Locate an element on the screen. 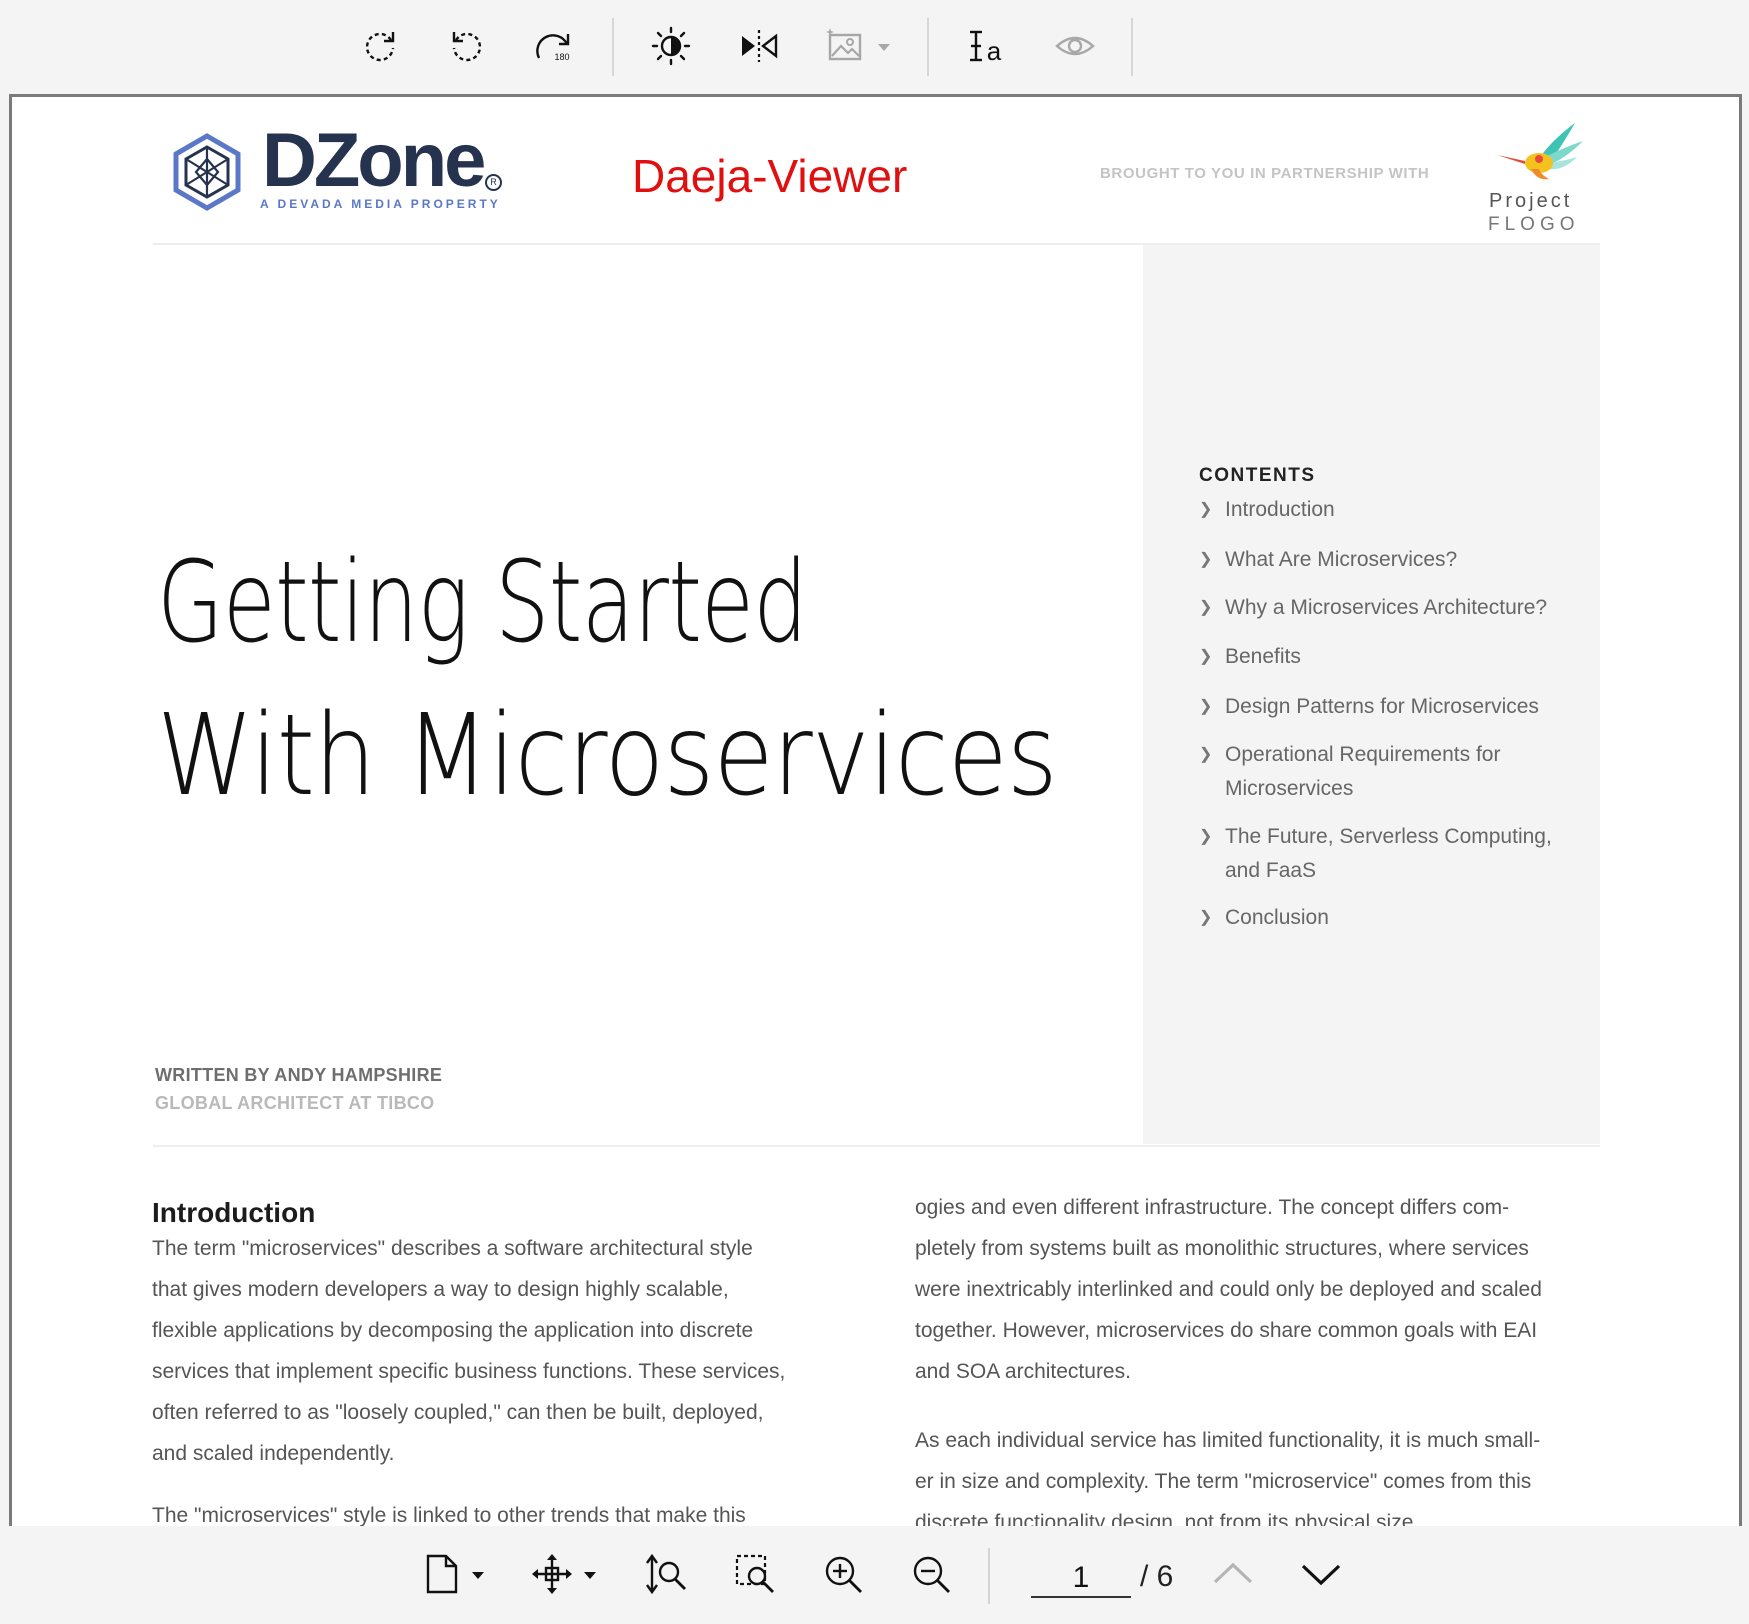 This screenshot has height=1624, width=1749. publisher-subtitle: A DEVADA MEDIA PROPERTY is located at coordinates (380, 204).